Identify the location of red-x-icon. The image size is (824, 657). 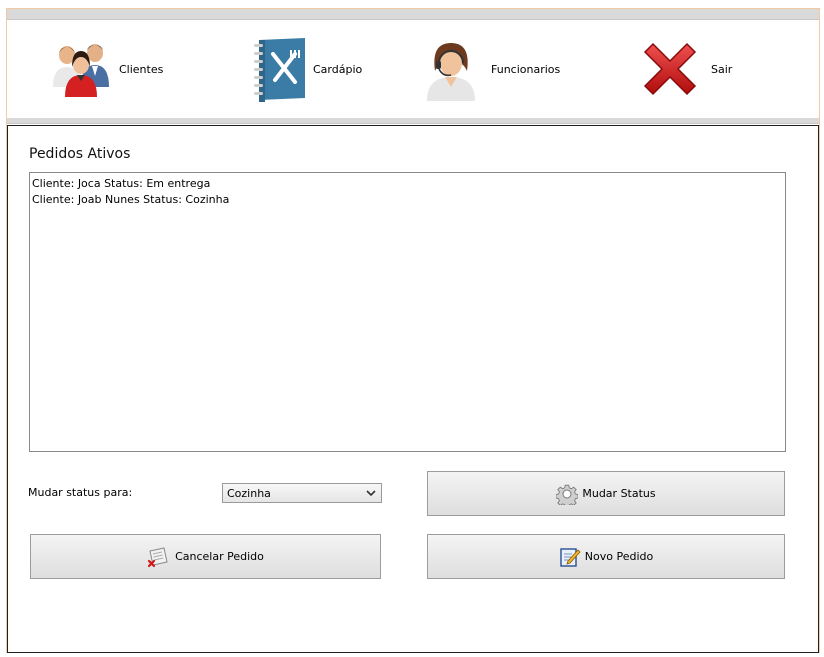
(670, 69).